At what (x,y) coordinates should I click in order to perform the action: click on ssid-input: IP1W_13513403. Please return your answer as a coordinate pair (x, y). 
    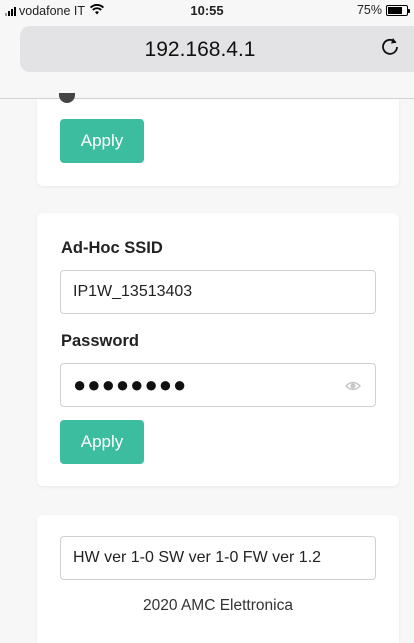
    Looking at the image, I should click on (218, 292).